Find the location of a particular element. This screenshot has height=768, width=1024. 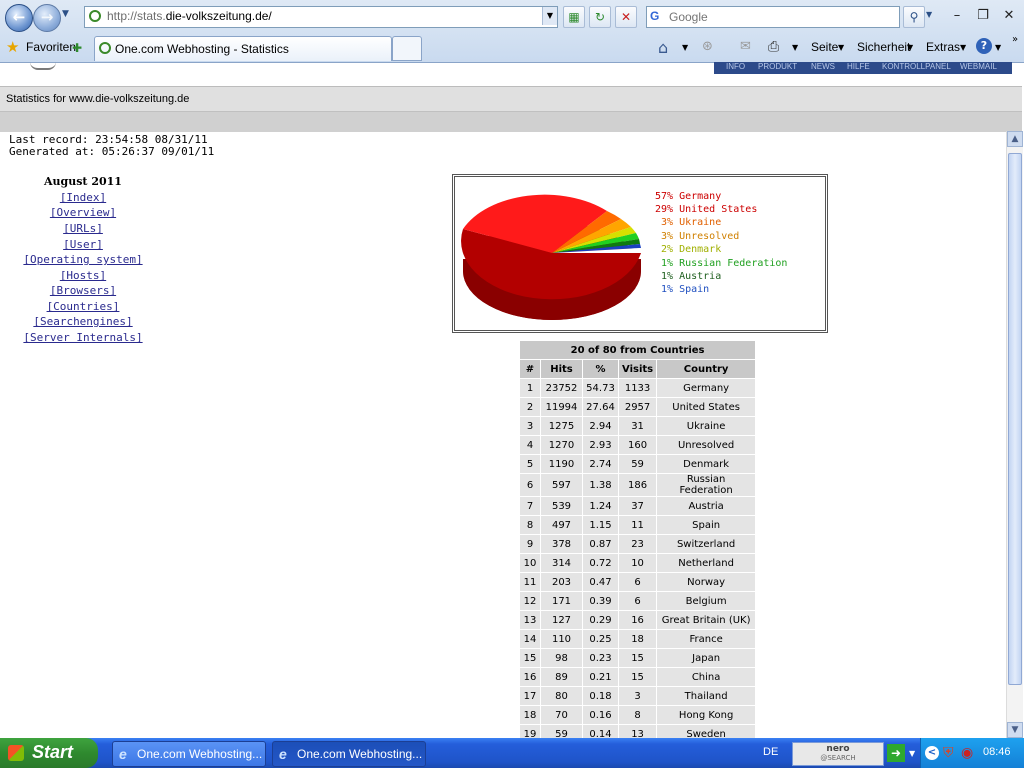

nav-link-server-internals: [Server Internals] is located at coordinates (83, 337).